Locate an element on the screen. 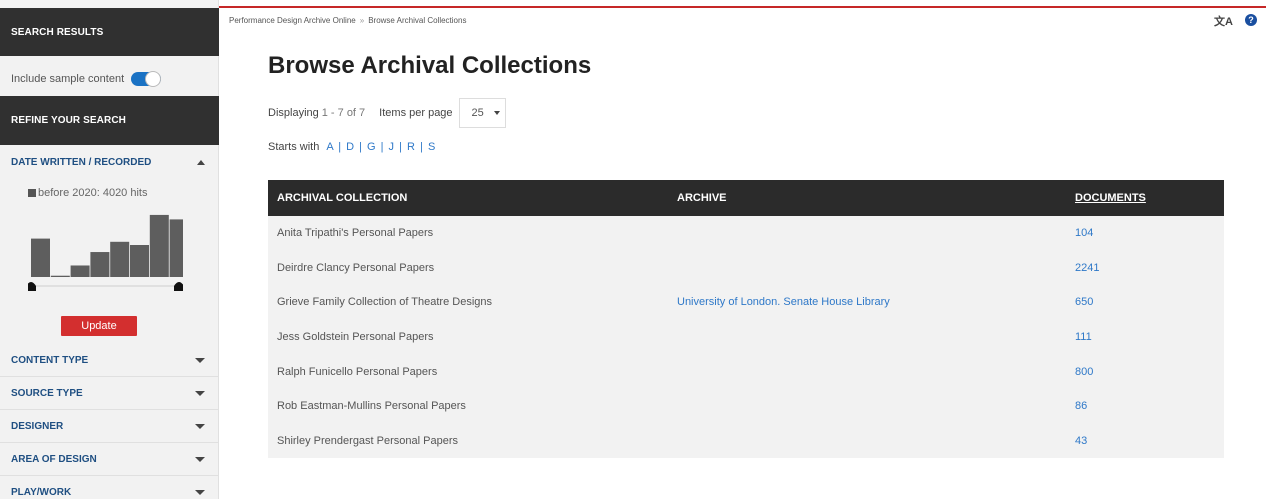  search-results-header: SEARCH RESULTS is located at coordinates (109, 32).